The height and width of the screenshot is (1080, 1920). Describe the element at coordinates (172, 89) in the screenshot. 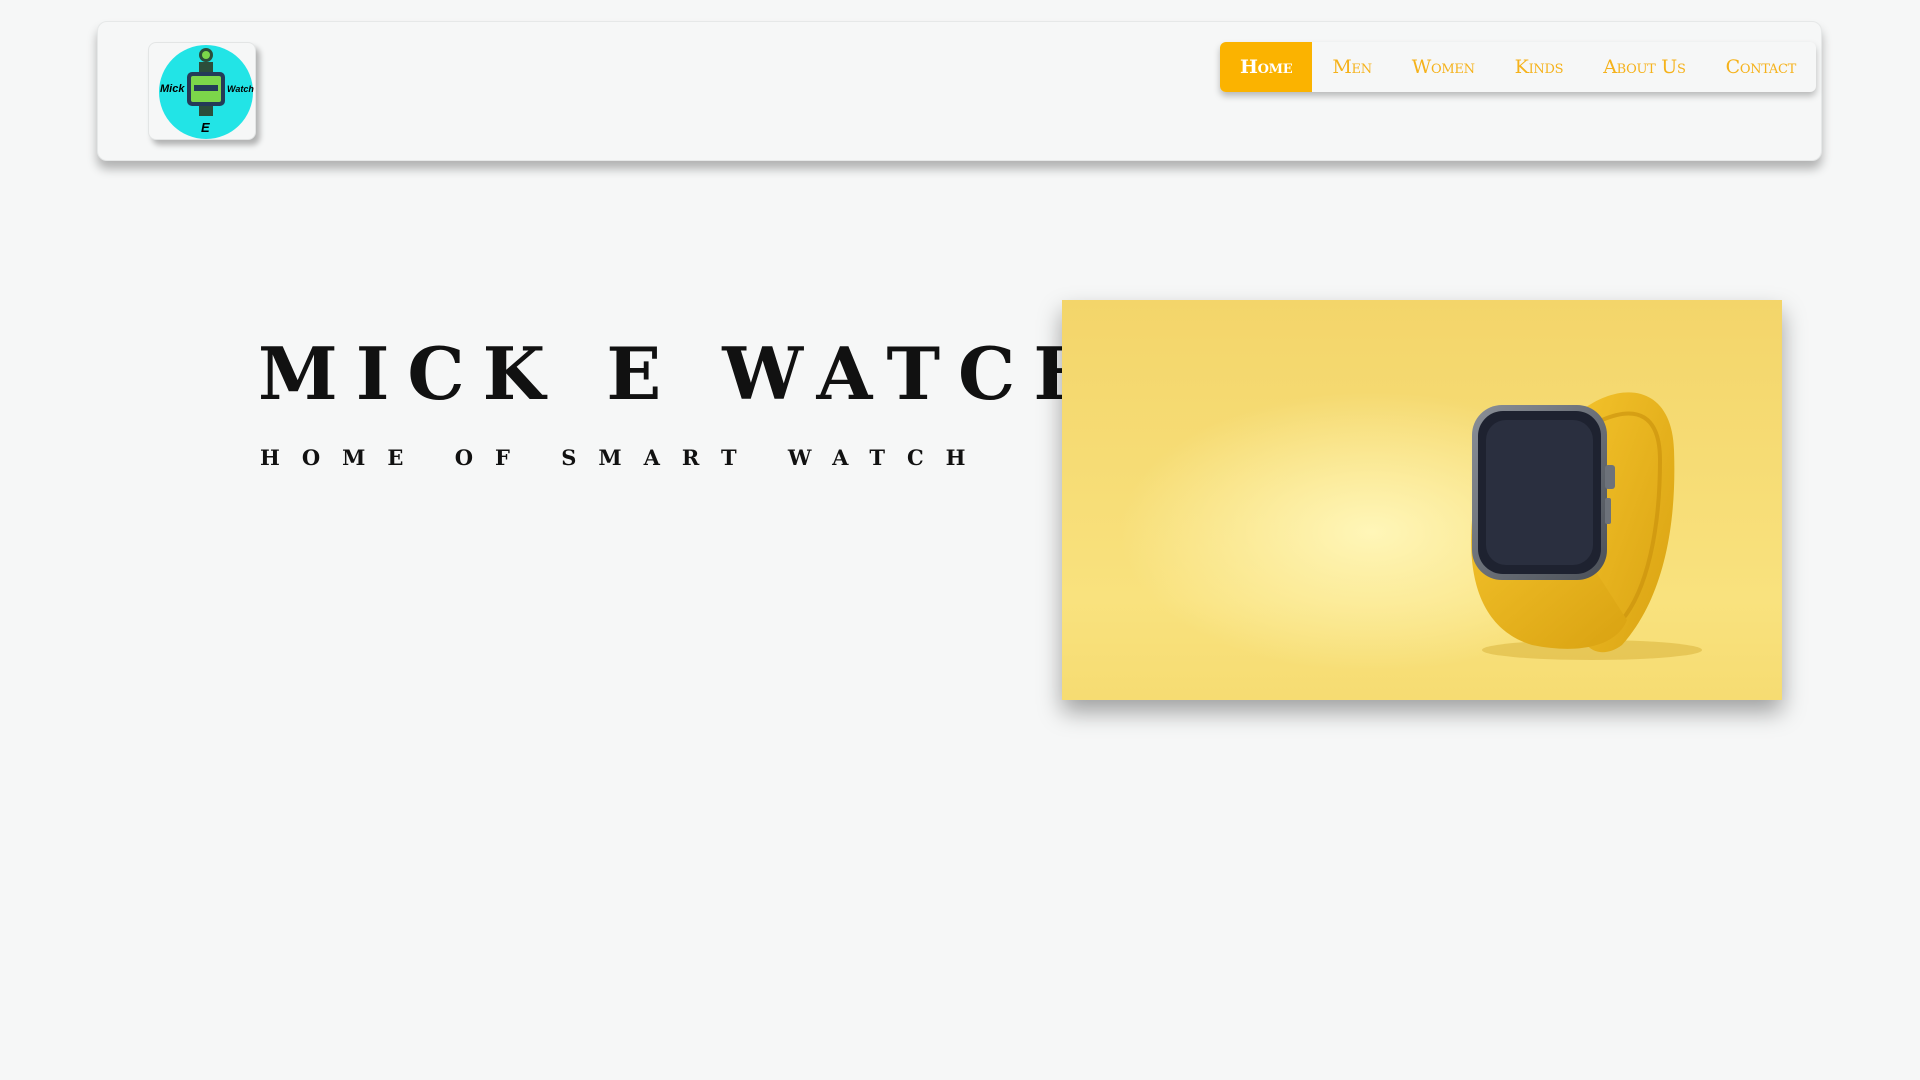

I see `logo-text-left: Mick` at that location.